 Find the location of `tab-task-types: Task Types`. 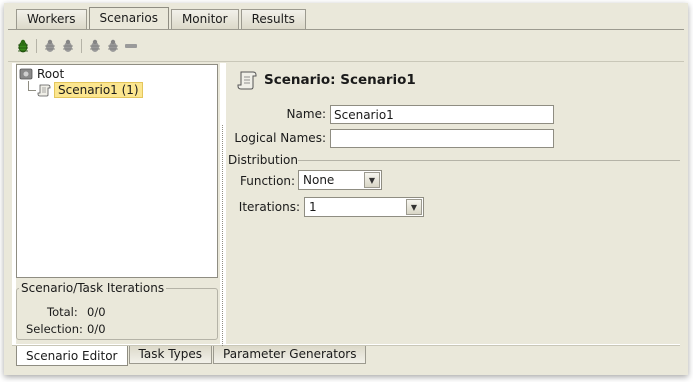

tab-task-types: Task Types is located at coordinates (170, 355).